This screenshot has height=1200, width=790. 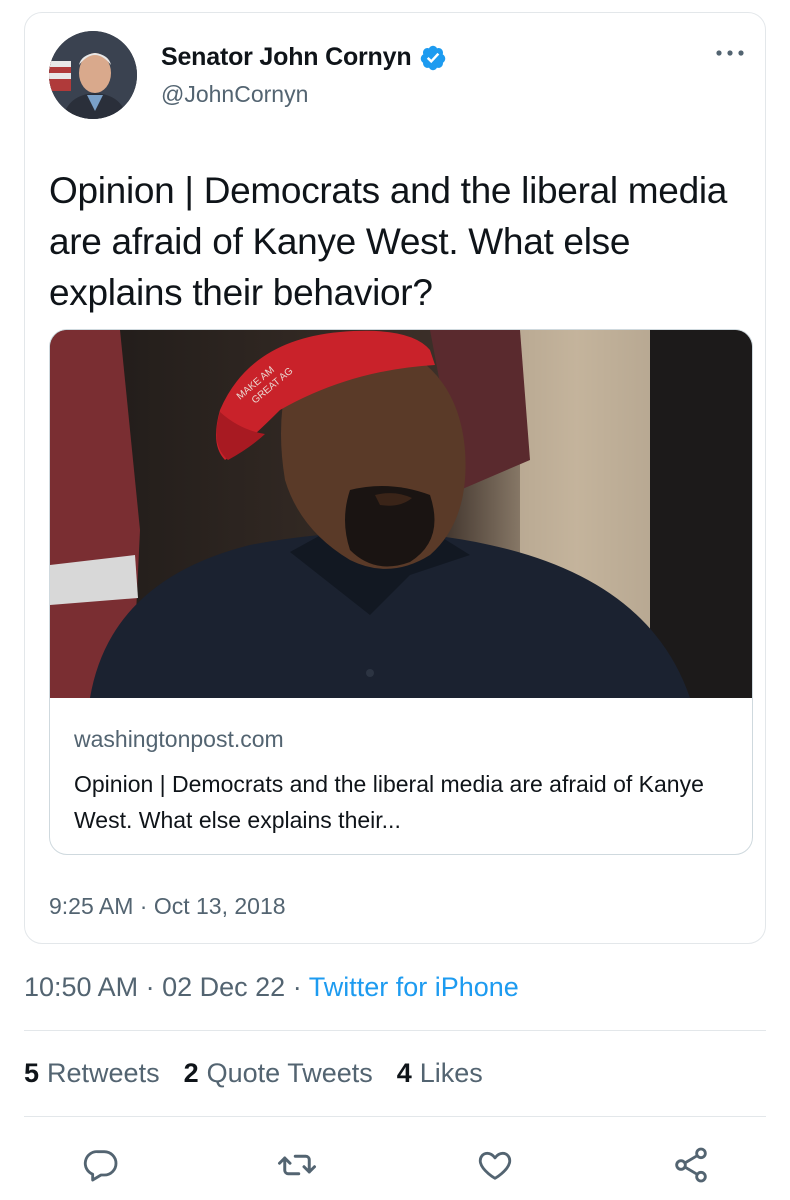 What do you see at coordinates (730, 53) in the screenshot?
I see `more-options-icon` at bounding box center [730, 53].